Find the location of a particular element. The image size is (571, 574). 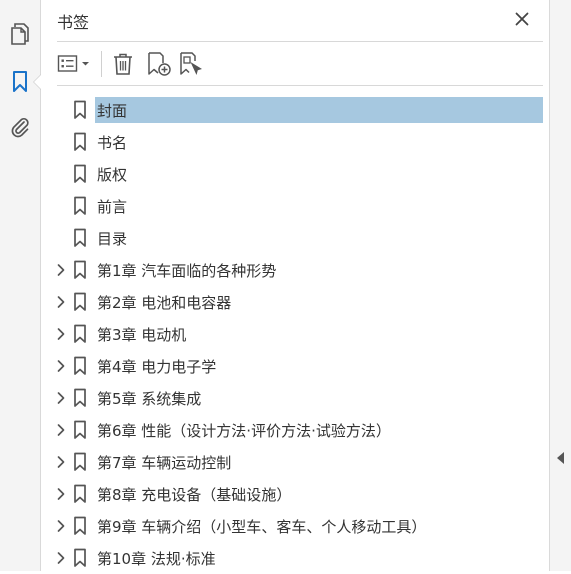

close-panel-button is located at coordinates (522, 19).